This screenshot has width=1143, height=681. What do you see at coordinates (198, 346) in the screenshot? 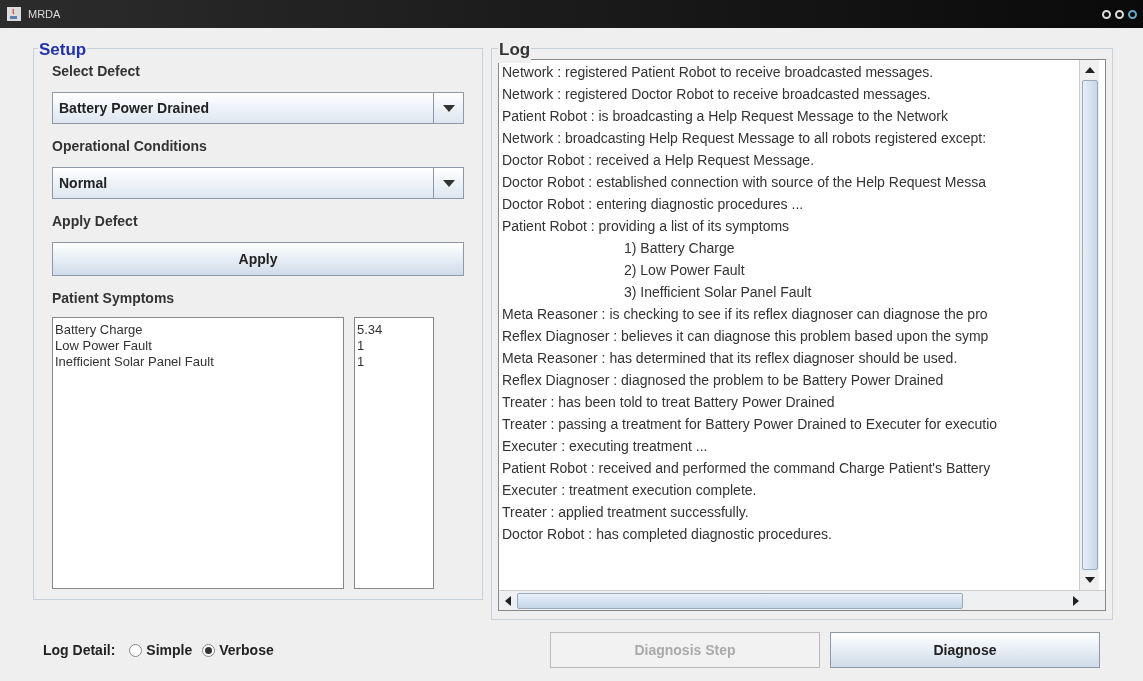
I see `list-item: Low Power Fault` at bounding box center [198, 346].